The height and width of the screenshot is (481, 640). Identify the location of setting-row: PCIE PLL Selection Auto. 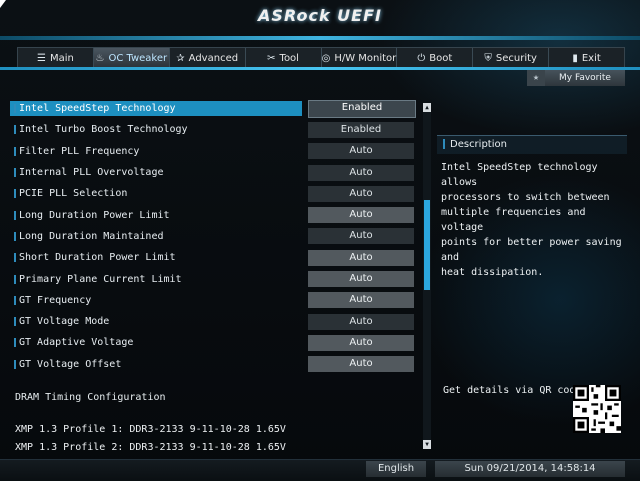
(215, 193).